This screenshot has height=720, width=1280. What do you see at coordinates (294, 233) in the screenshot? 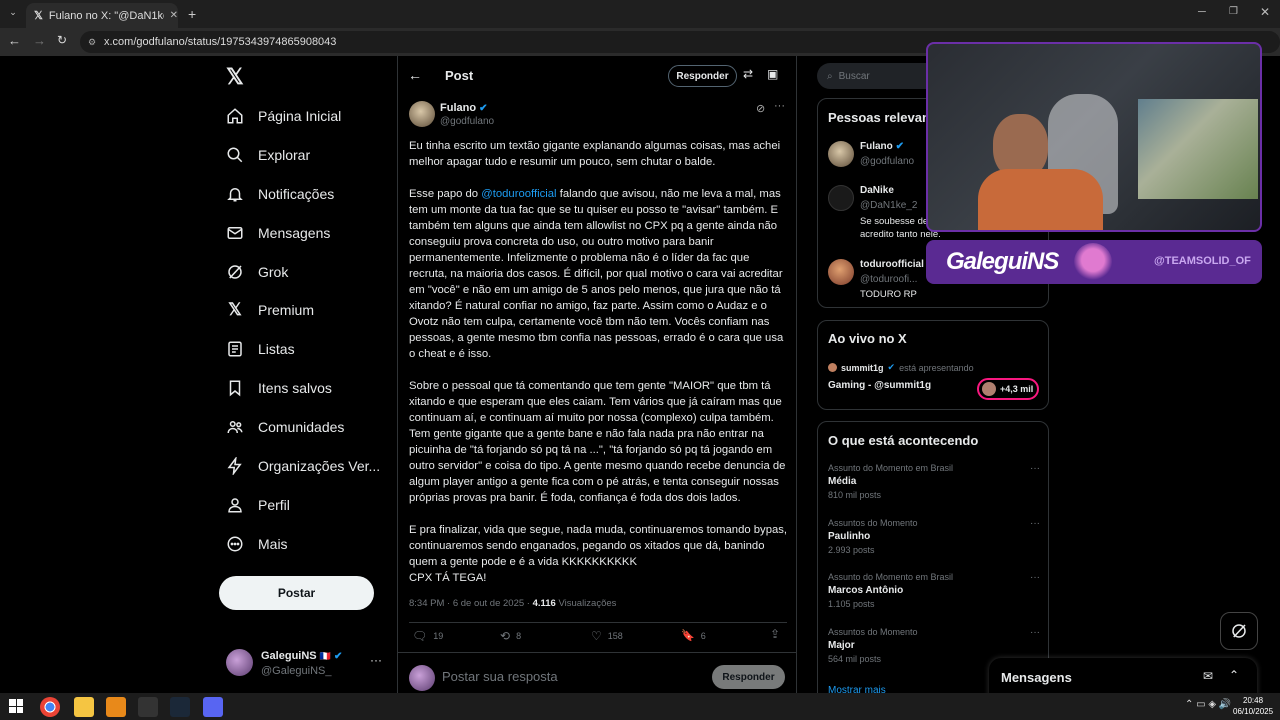
I see `nav-label: Mensagens` at bounding box center [294, 233].